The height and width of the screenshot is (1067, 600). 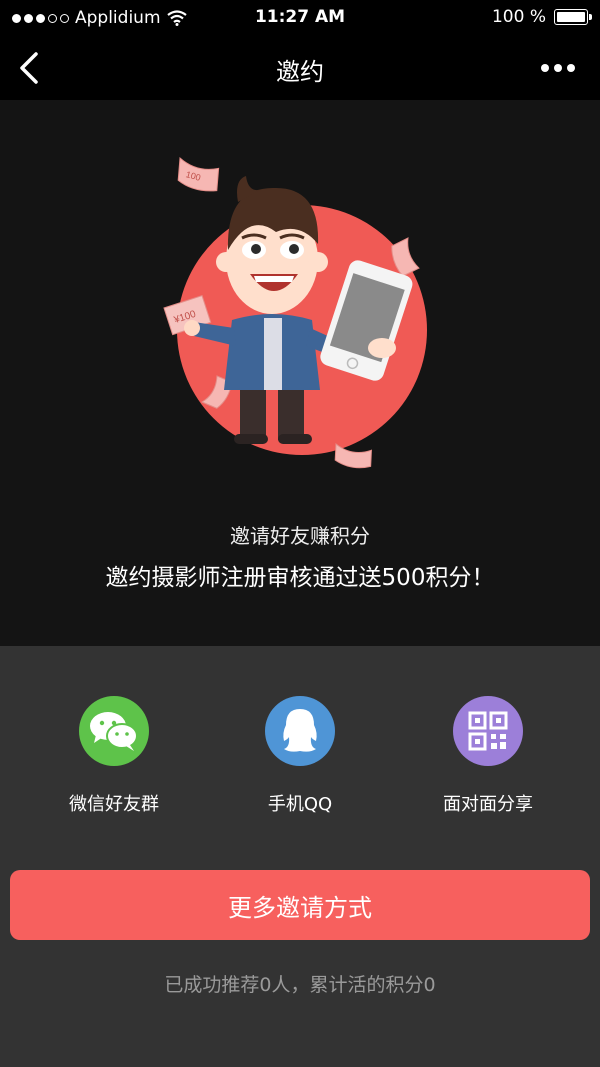 I want to click on share-qq-label: 手机QQ, so click(x=300, y=804).